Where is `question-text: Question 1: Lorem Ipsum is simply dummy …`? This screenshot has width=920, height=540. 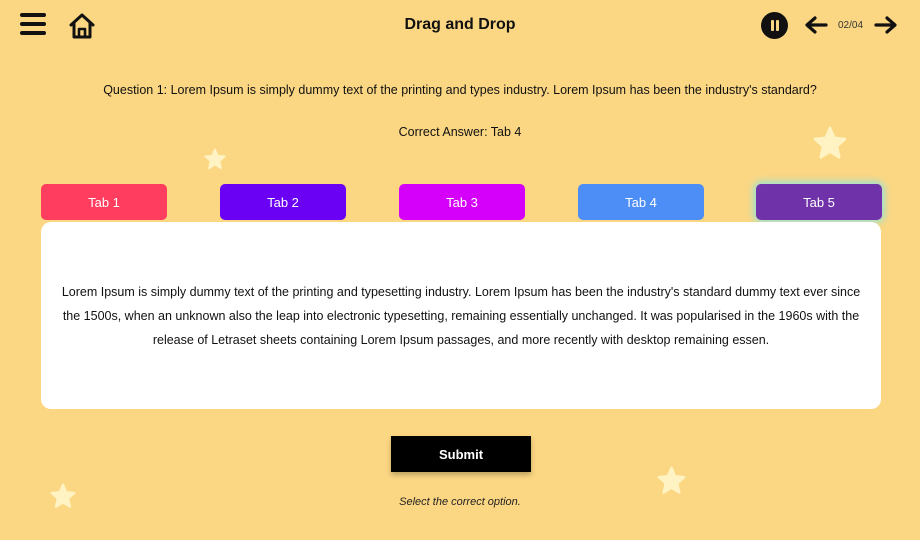 question-text: Question 1: Lorem Ipsum is simply dummy … is located at coordinates (460, 90).